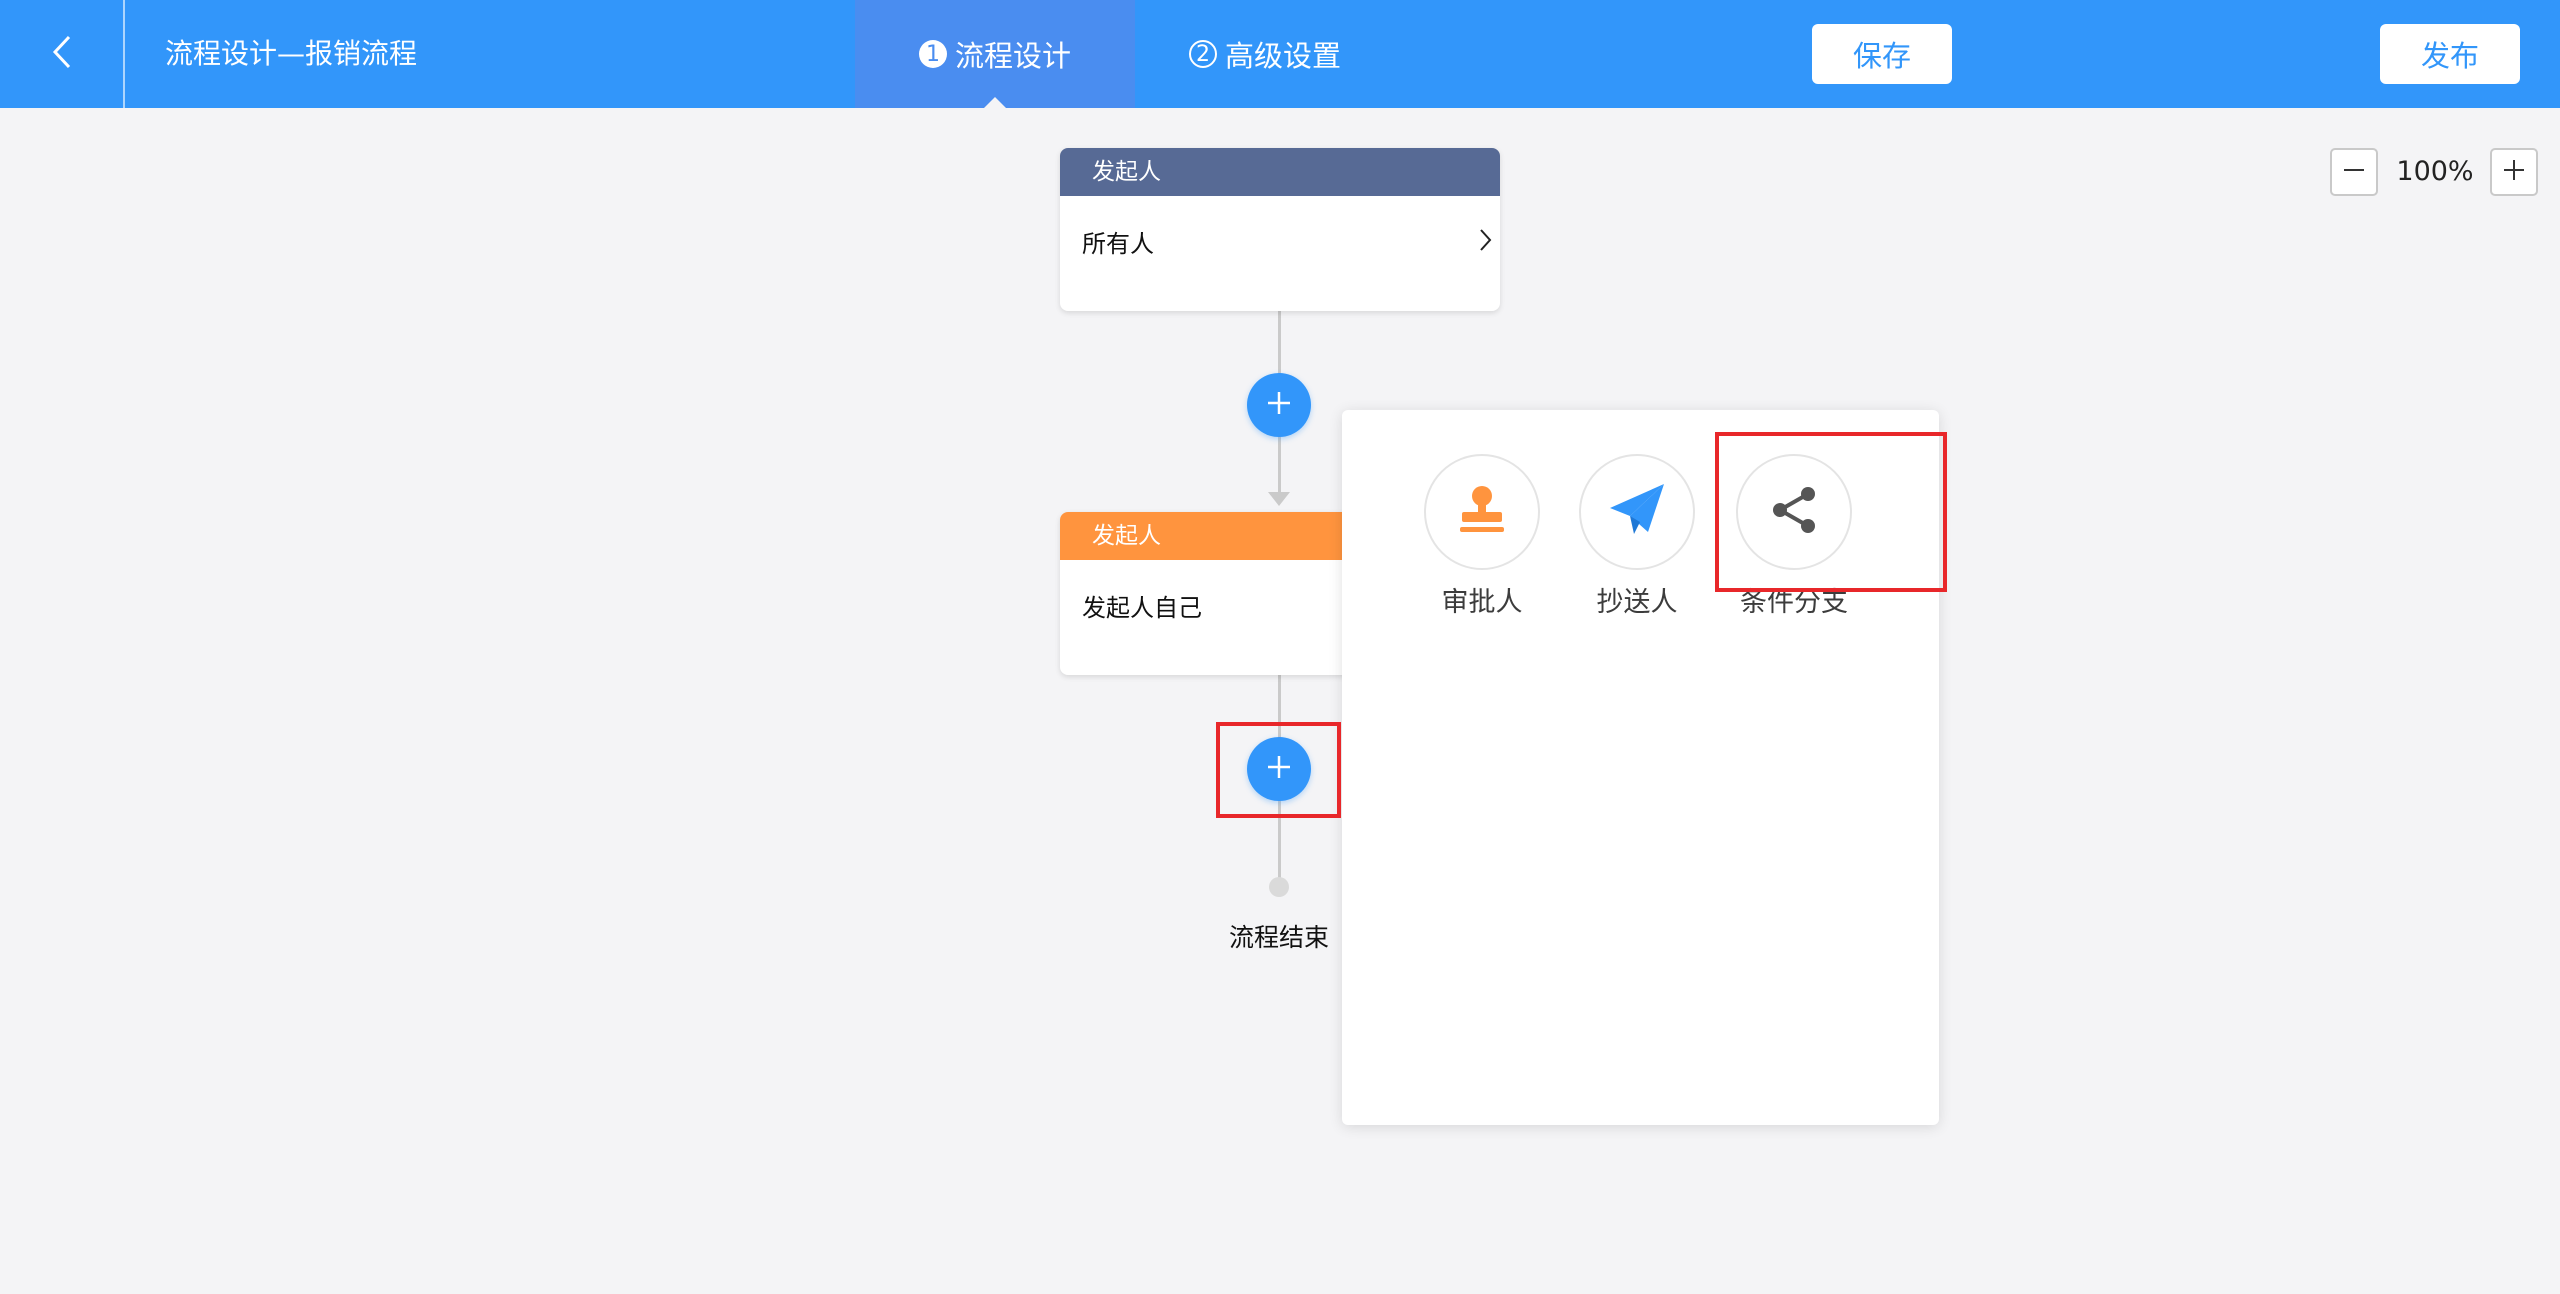 Image resolution: width=2560 pixels, height=1294 pixels. I want to click on cc-option: 抄送人, so click(1637, 536).